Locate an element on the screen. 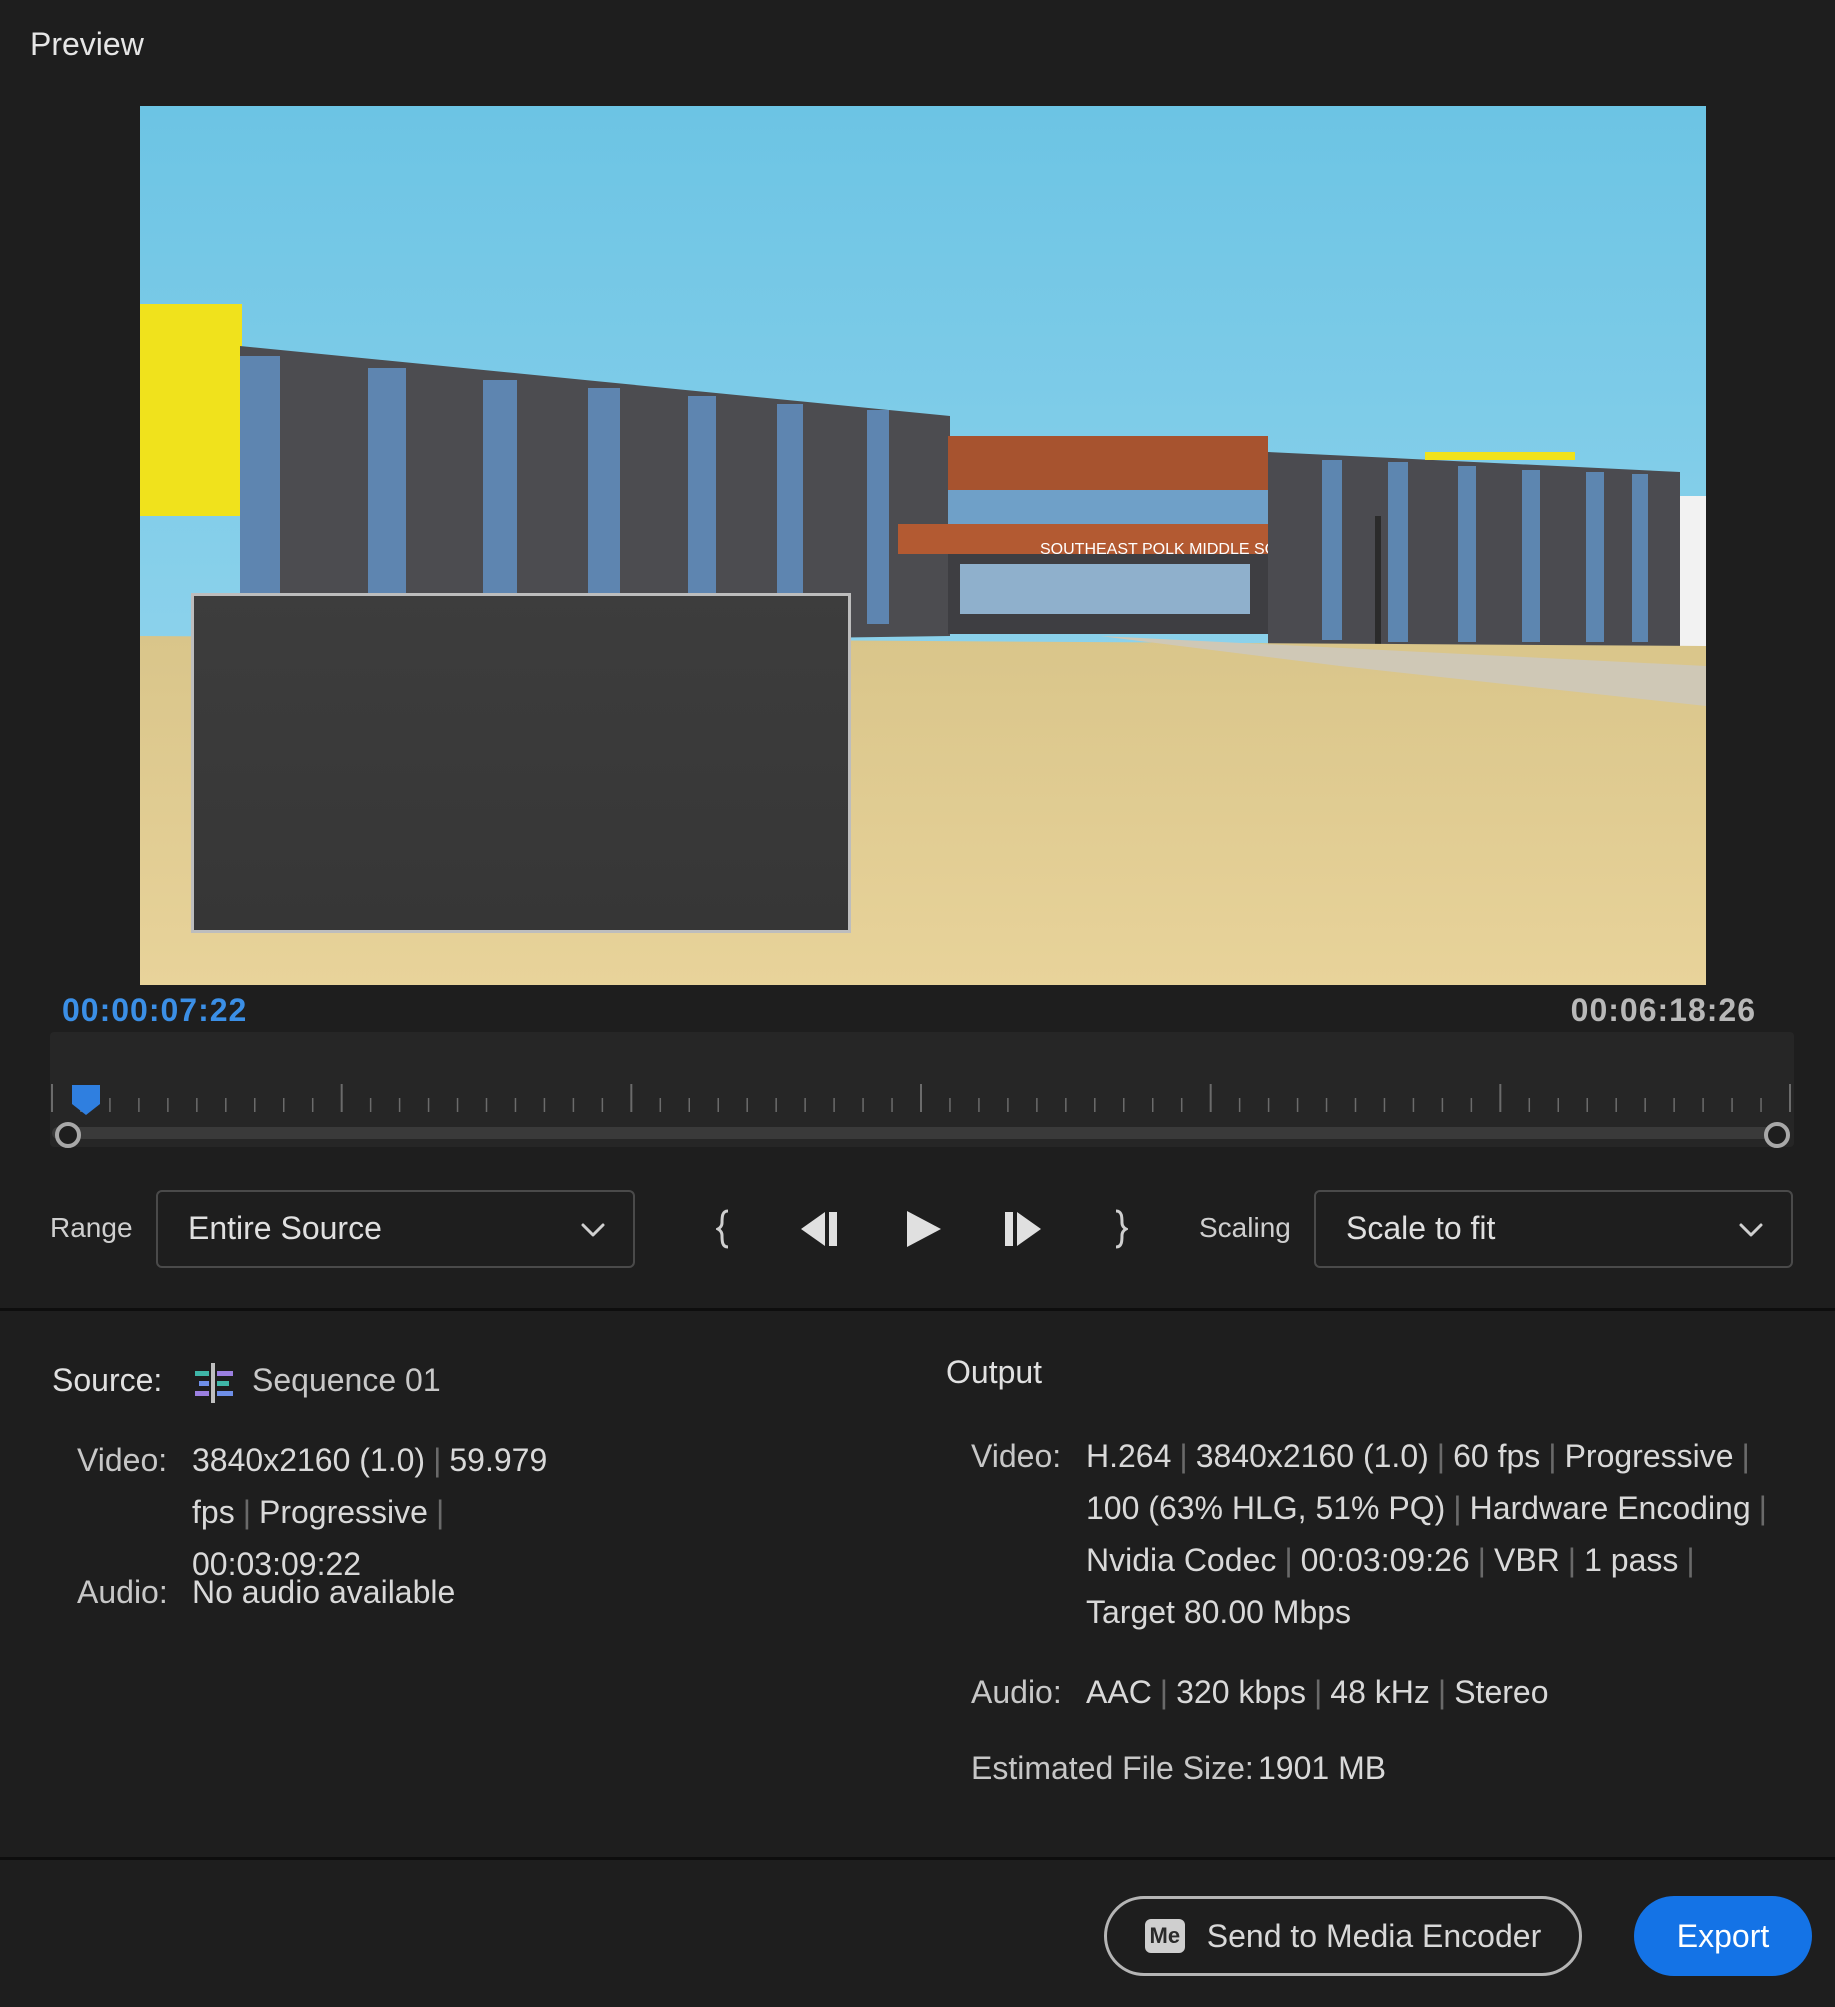  export-label: Export is located at coordinates (1723, 1935).